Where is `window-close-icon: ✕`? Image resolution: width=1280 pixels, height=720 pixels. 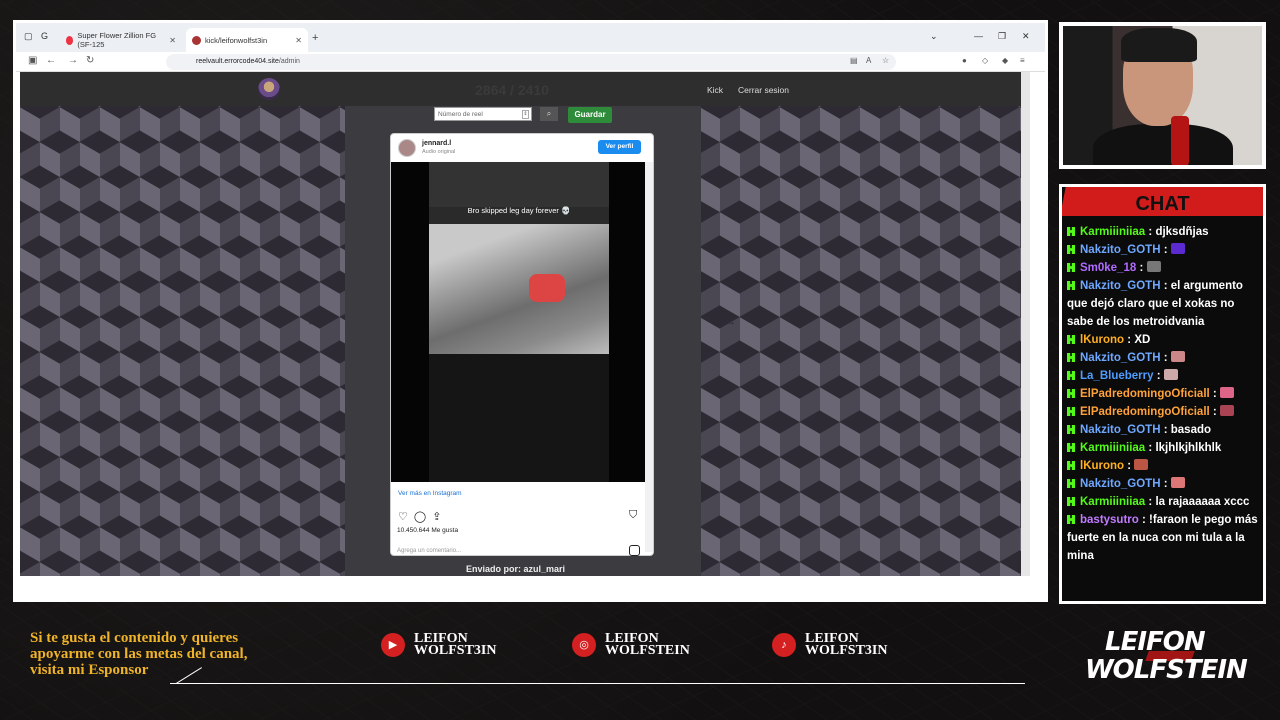 window-close-icon: ✕ is located at coordinates (1026, 36).